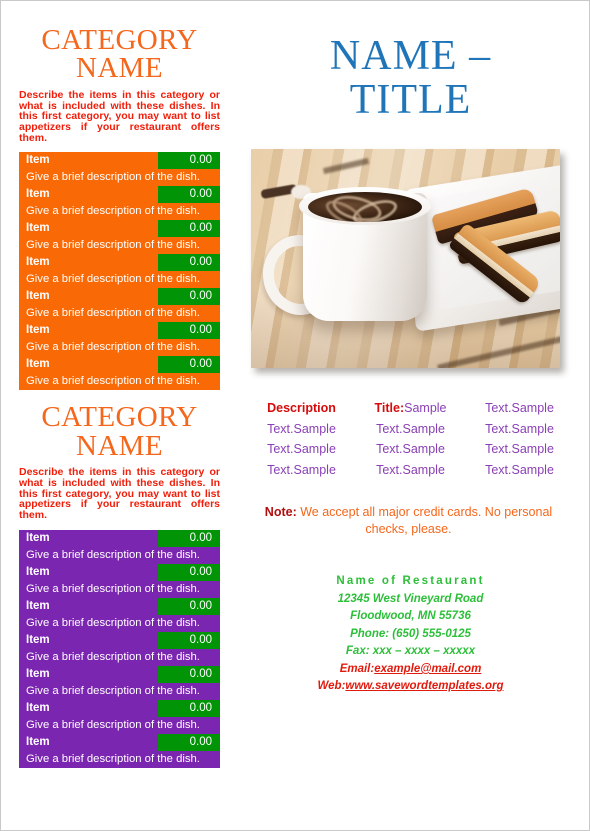 The image size is (590, 831). Describe the element at coordinates (119, 445) in the screenshot. I see `category-2-title-line2: NAME` at that location.